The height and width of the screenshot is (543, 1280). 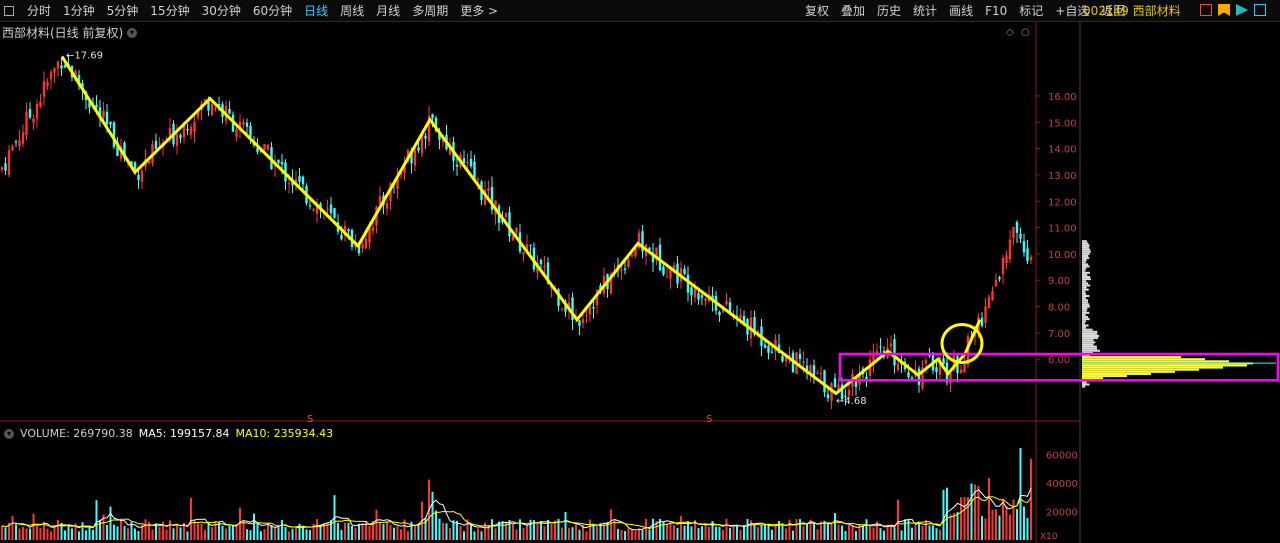 I want to click on volume-tick-label: 20000, so click(x=1062, y=512).